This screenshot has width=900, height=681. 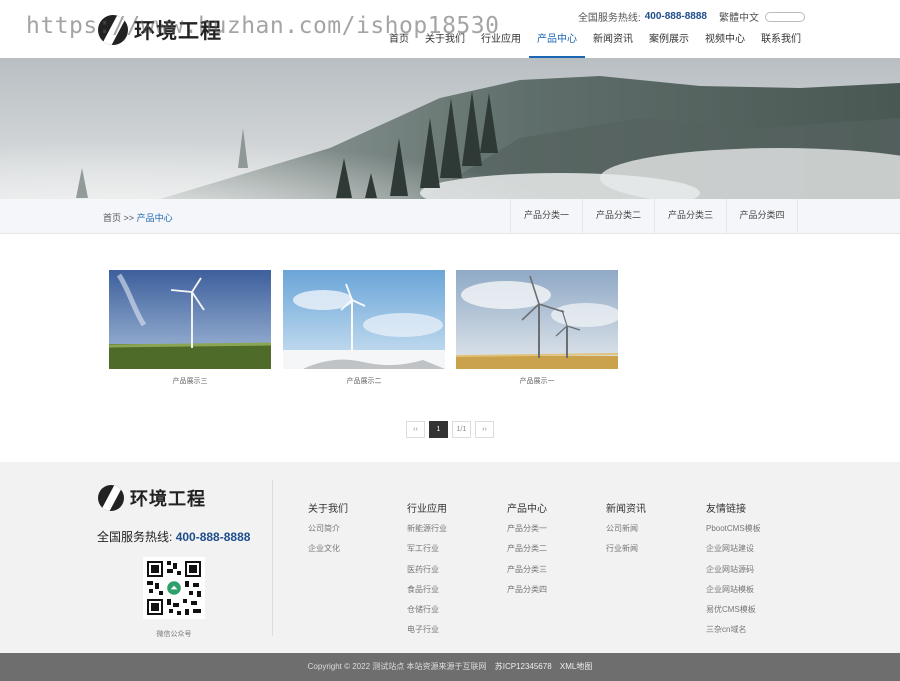 What do you see at coordinates (527, 573) in the screenshot?
I see `footer-link: 产品分类三` at bounding box center [527, 573].